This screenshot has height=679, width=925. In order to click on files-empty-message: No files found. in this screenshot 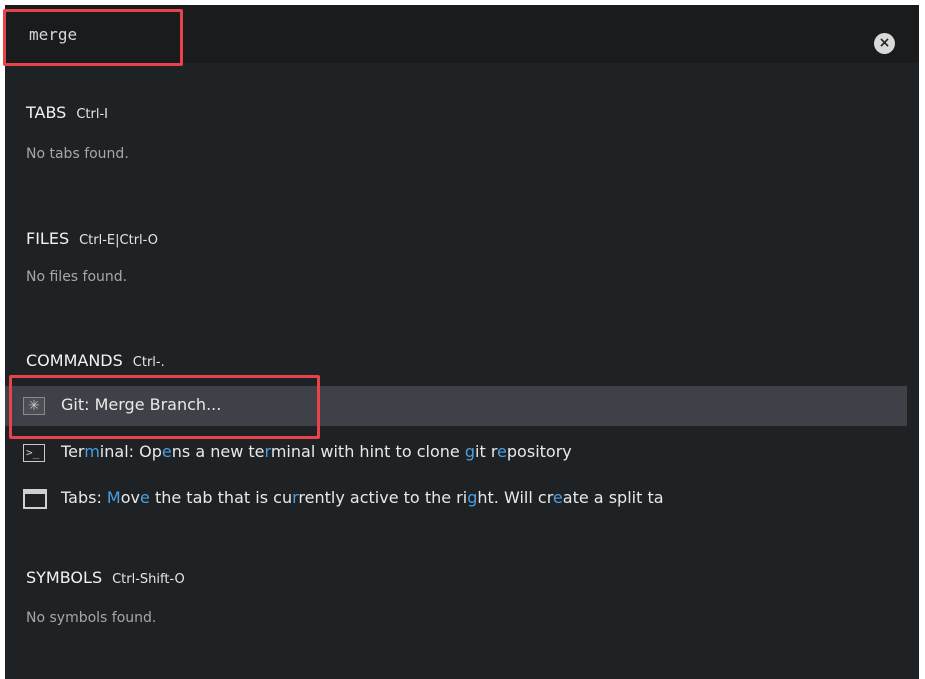, I will do `click(77, 277)`.